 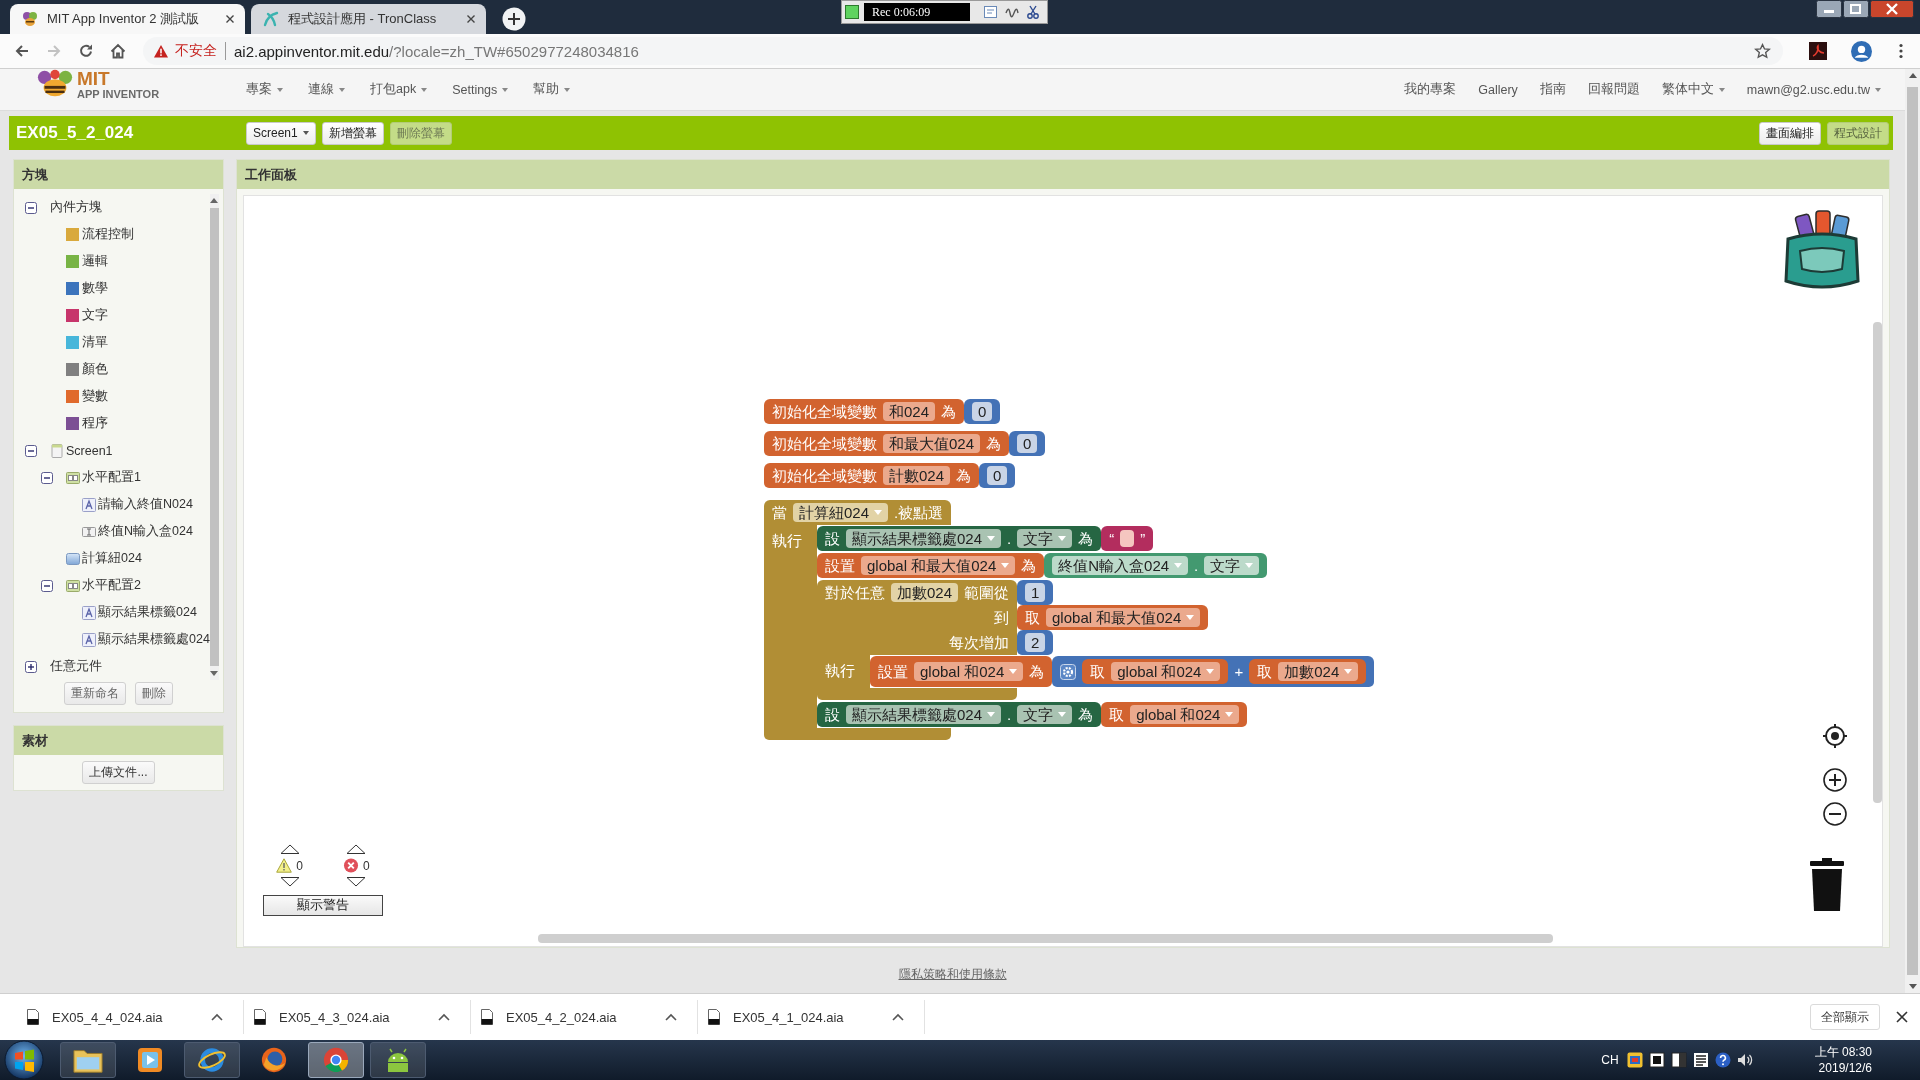 I want to click on nav-menu: 打包apk, so click(x=399, y=89).